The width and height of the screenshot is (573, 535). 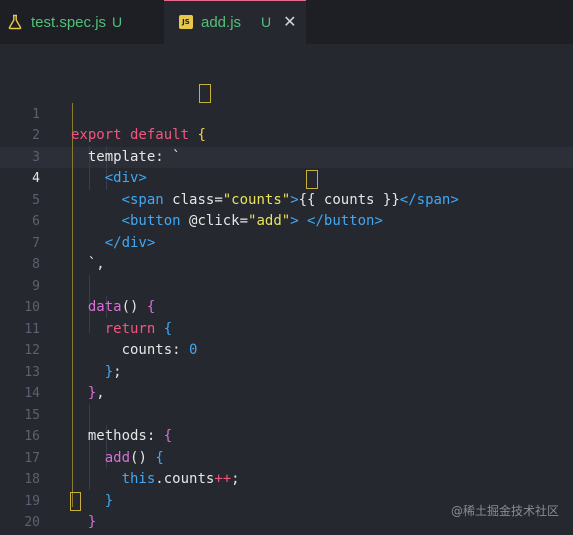 What do you see at coordinates (286, 349) in the screenshot?
I see `code-line: 12 };` at bounding box center [286, 349].